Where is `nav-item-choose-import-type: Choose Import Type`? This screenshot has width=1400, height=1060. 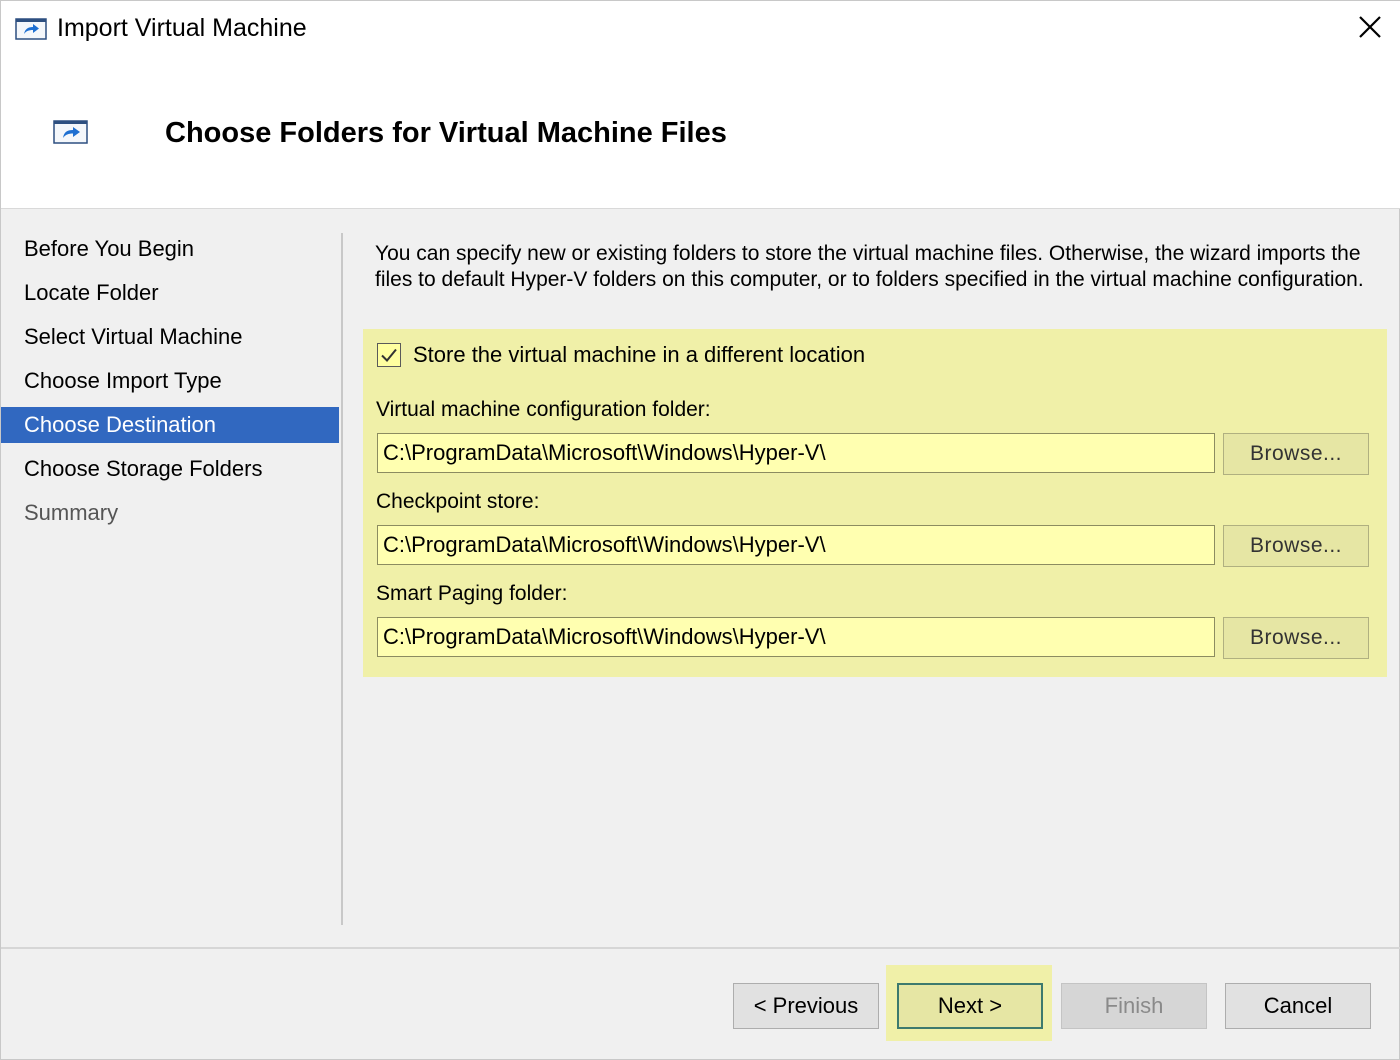 nav-item-choose-import-type: Choose Import Type is located at coordinates (170, 381).